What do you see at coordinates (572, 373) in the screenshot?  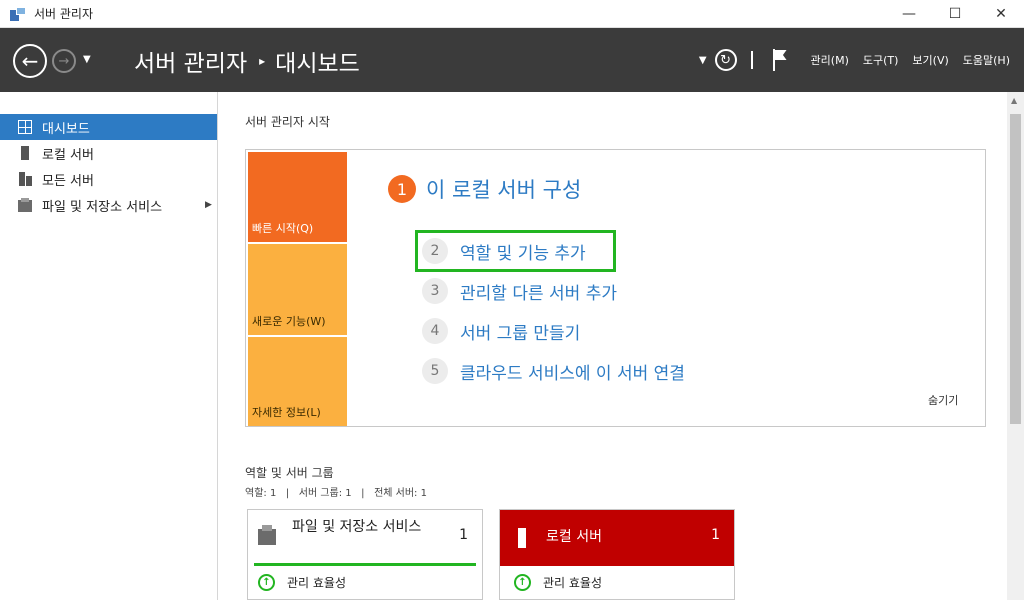 I see `step-label: 클라우드 서비스에 이 서버 연결` at bounding box center [572, 373].